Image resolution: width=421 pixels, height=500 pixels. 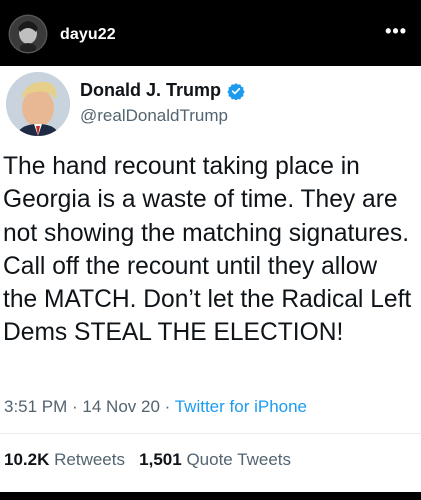 I want to click on bottom-edge, so click(x=210, y=496).